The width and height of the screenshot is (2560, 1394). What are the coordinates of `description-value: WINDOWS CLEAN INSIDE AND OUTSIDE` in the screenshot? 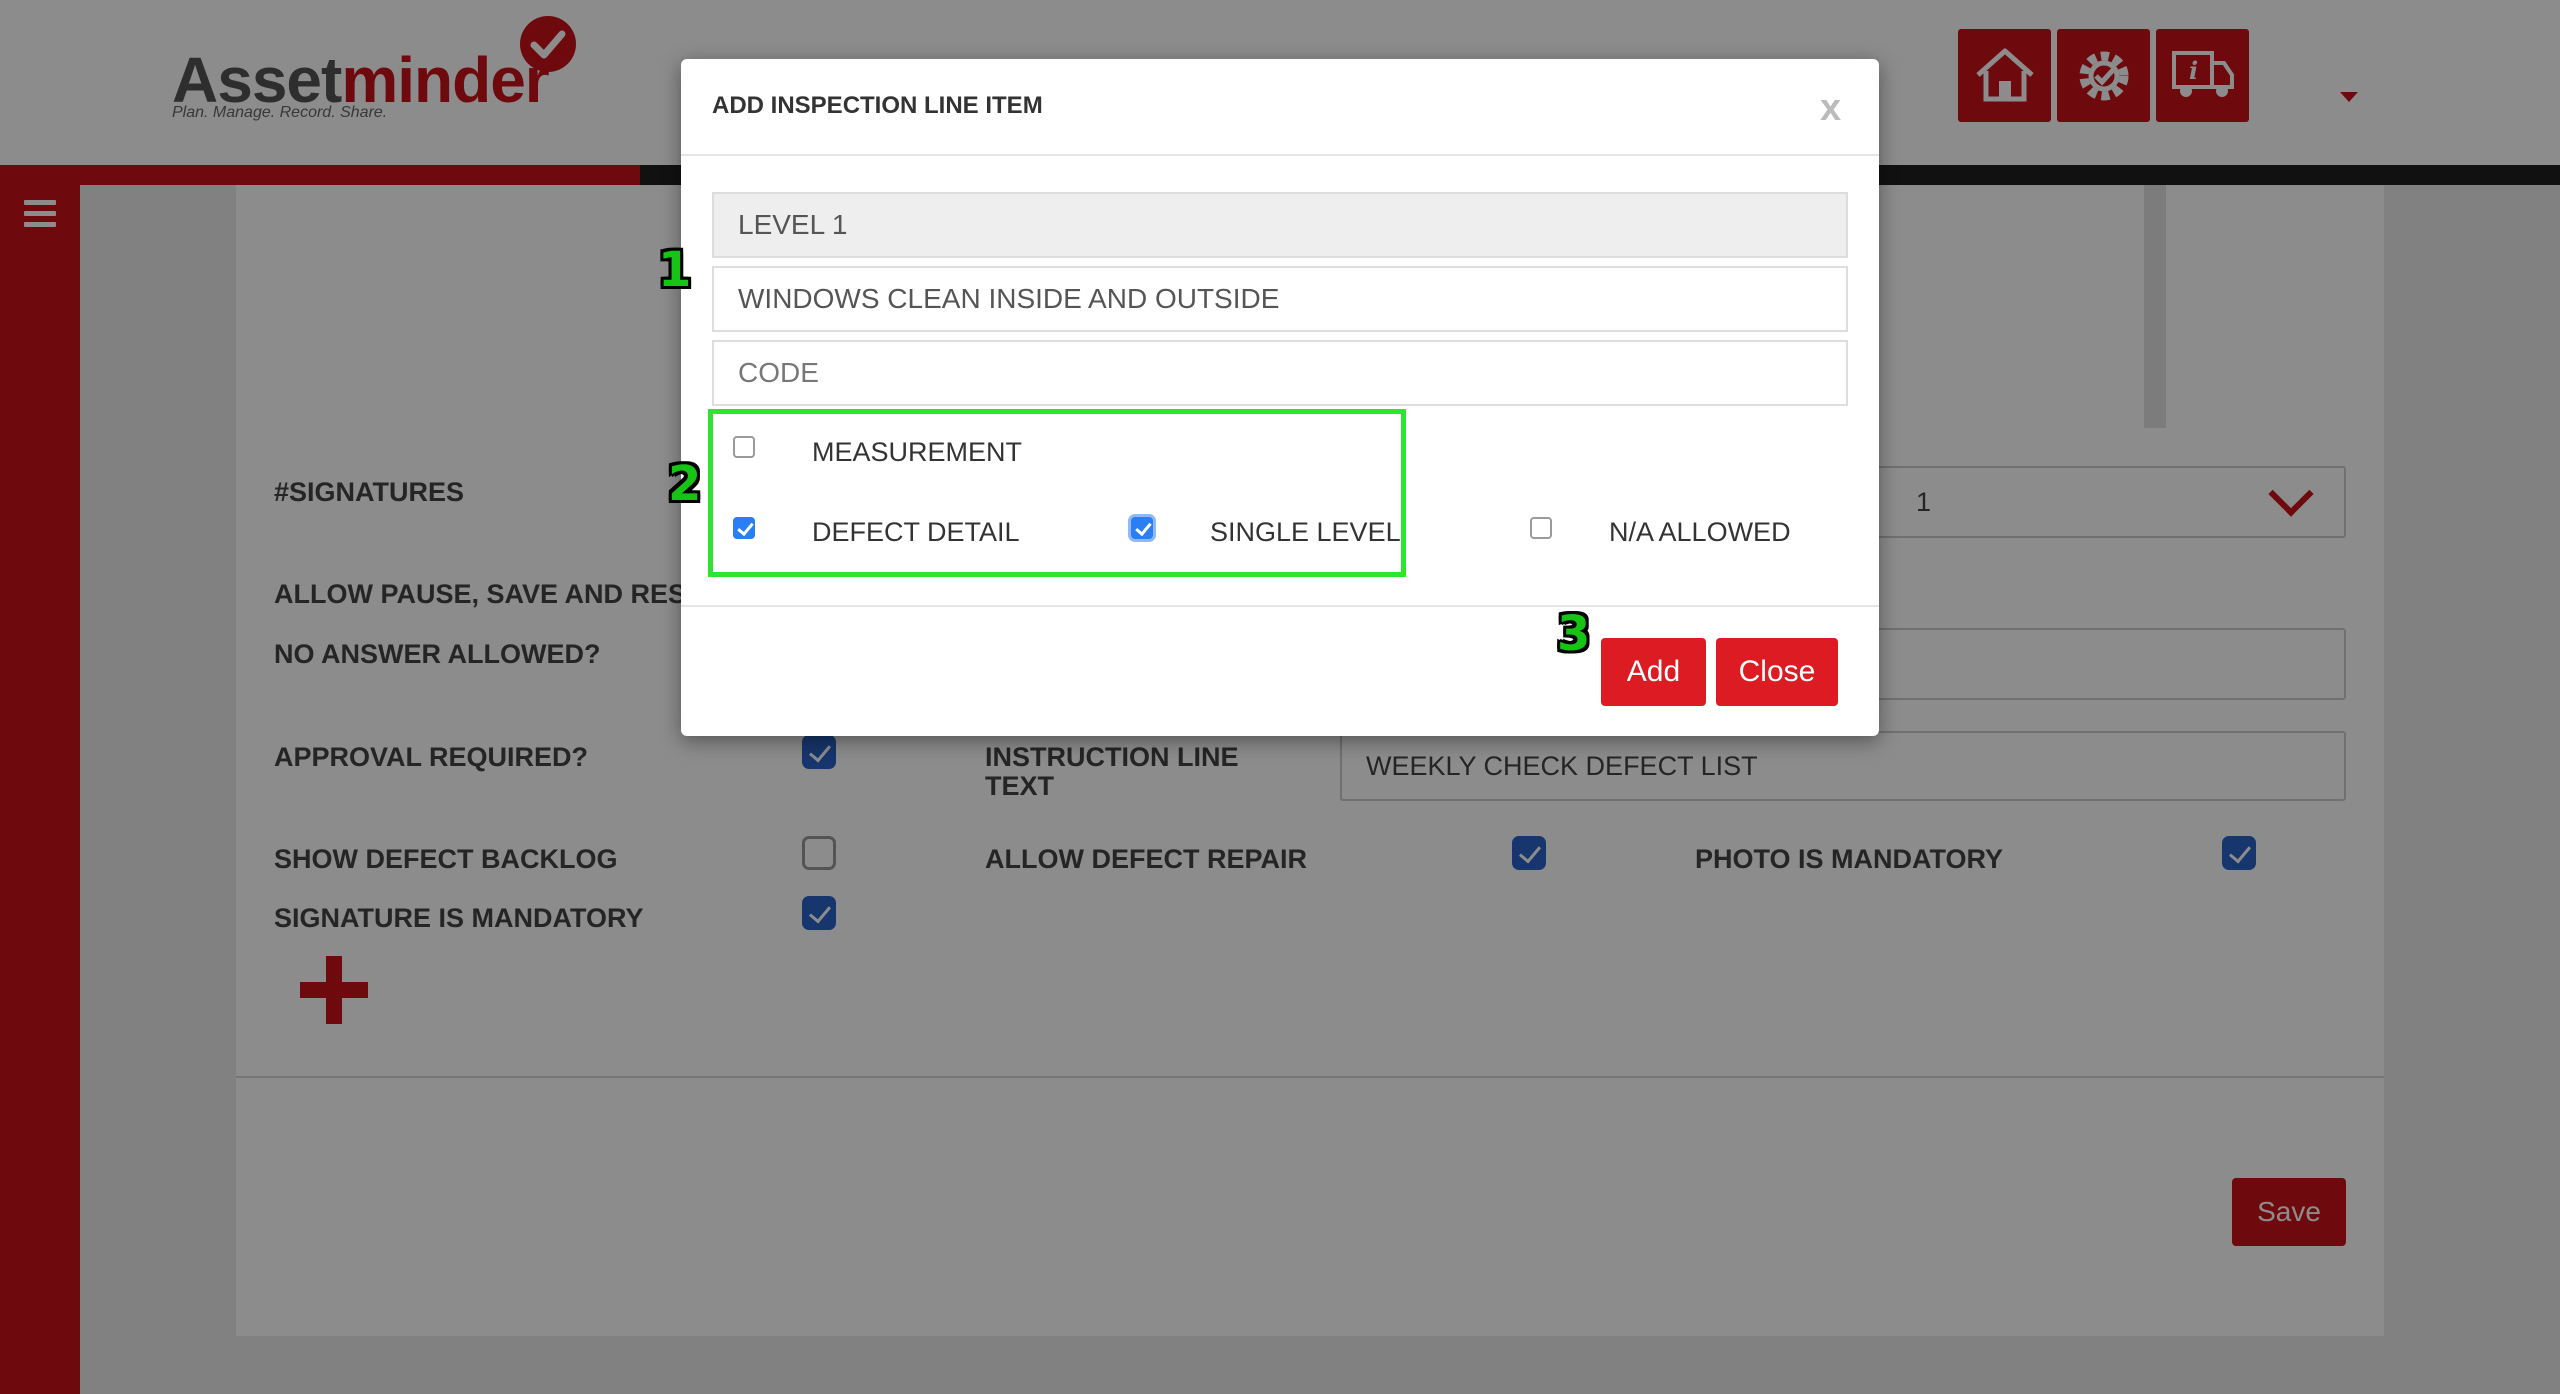 It's located at (1009, 298).